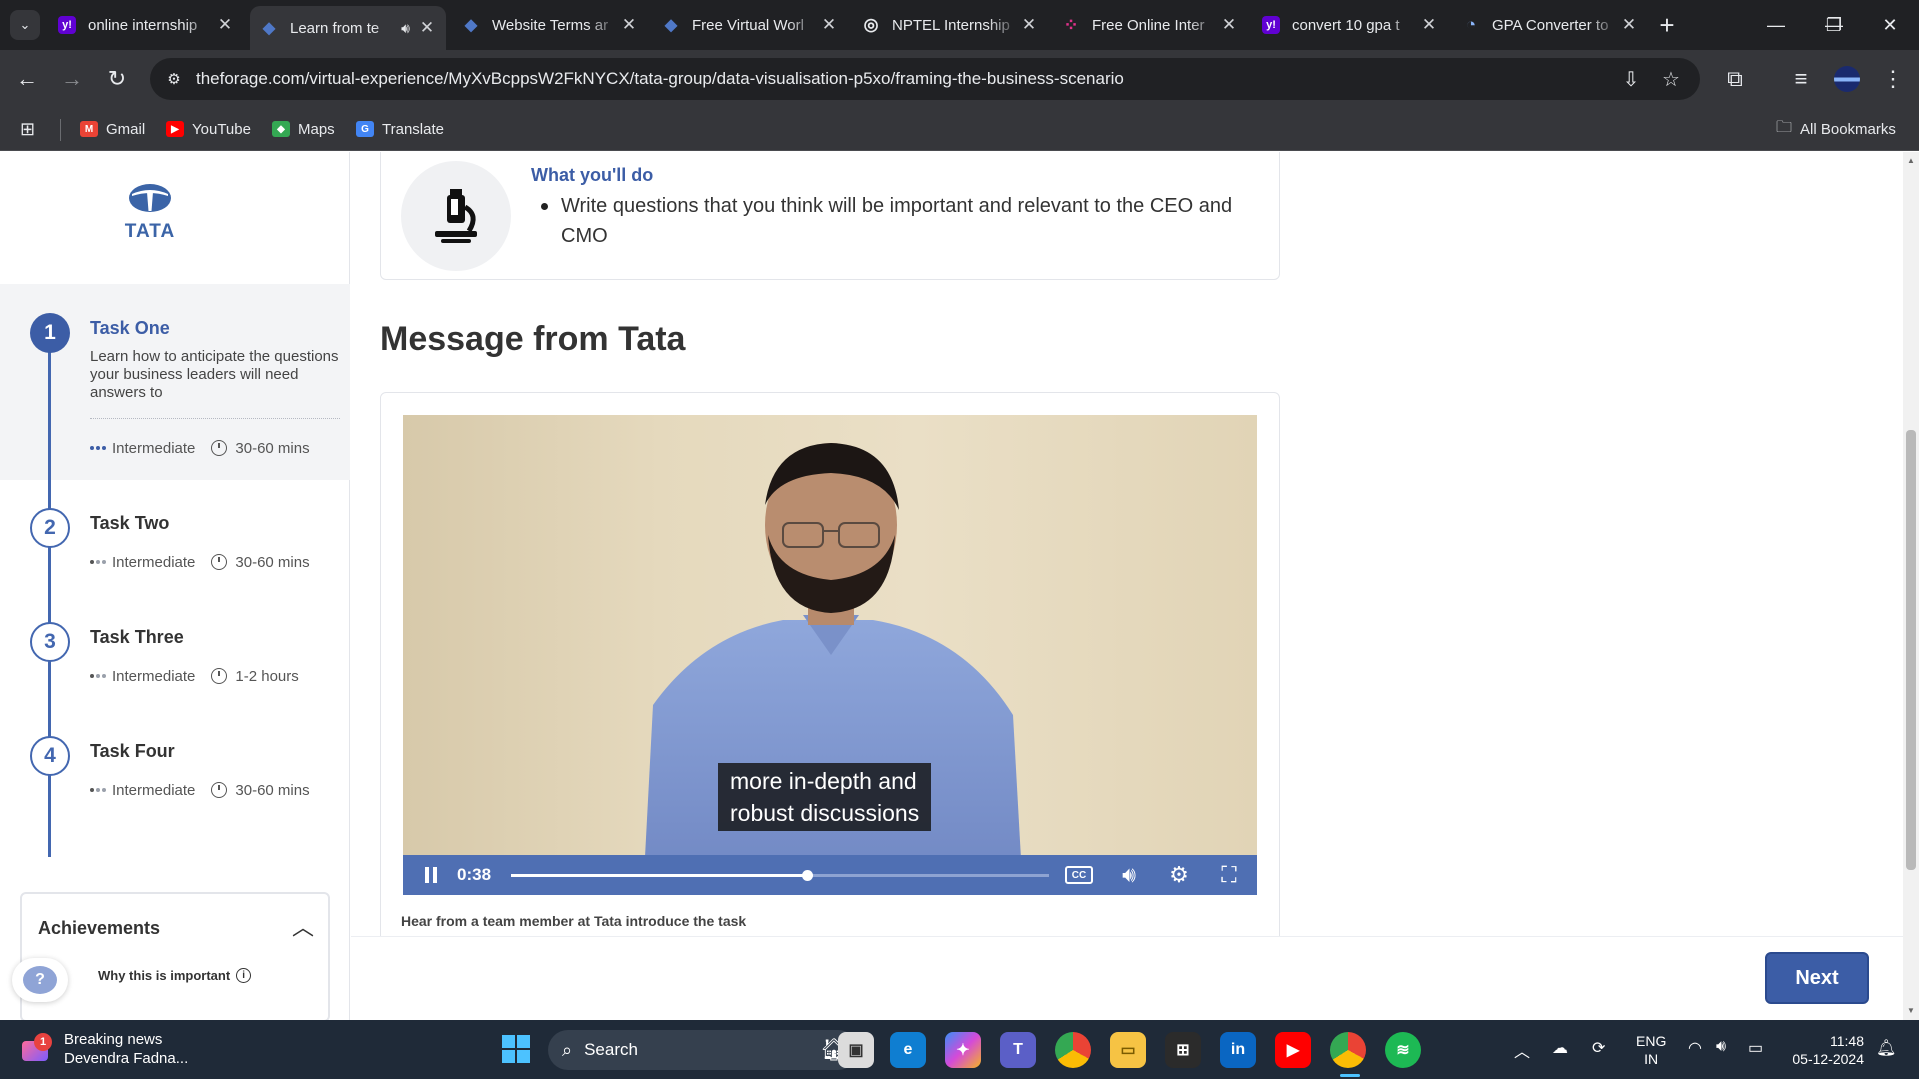  What do you see at coordinates (175, 975) in the screenshot?
I see `why-important-link: Why this is important i` at bounding box center [175, 975].